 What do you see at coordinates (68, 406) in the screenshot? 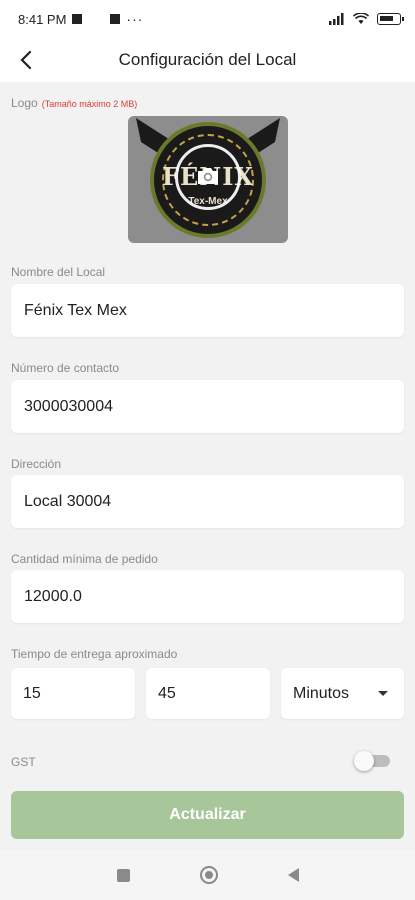
I see `contact-number-value: 3000030004` at bounding box center [68, 406].